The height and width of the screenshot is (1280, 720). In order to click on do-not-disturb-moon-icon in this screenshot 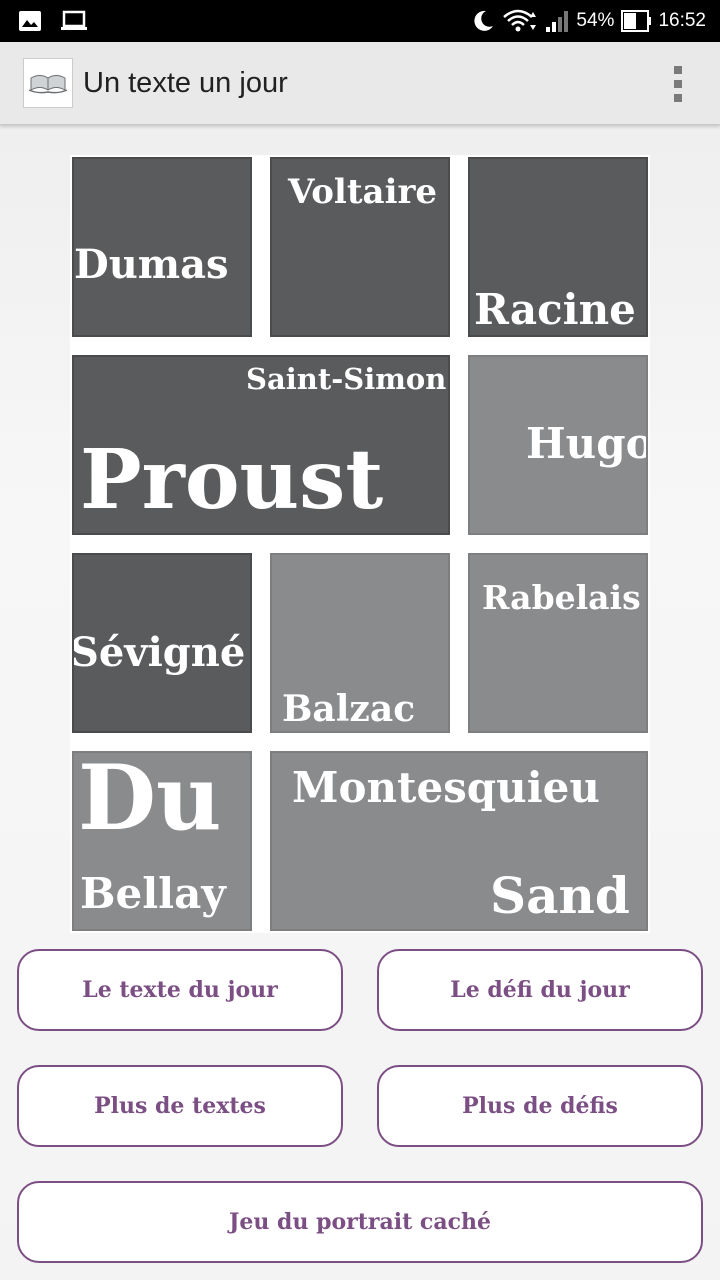, I will do `click(483, 21)`.